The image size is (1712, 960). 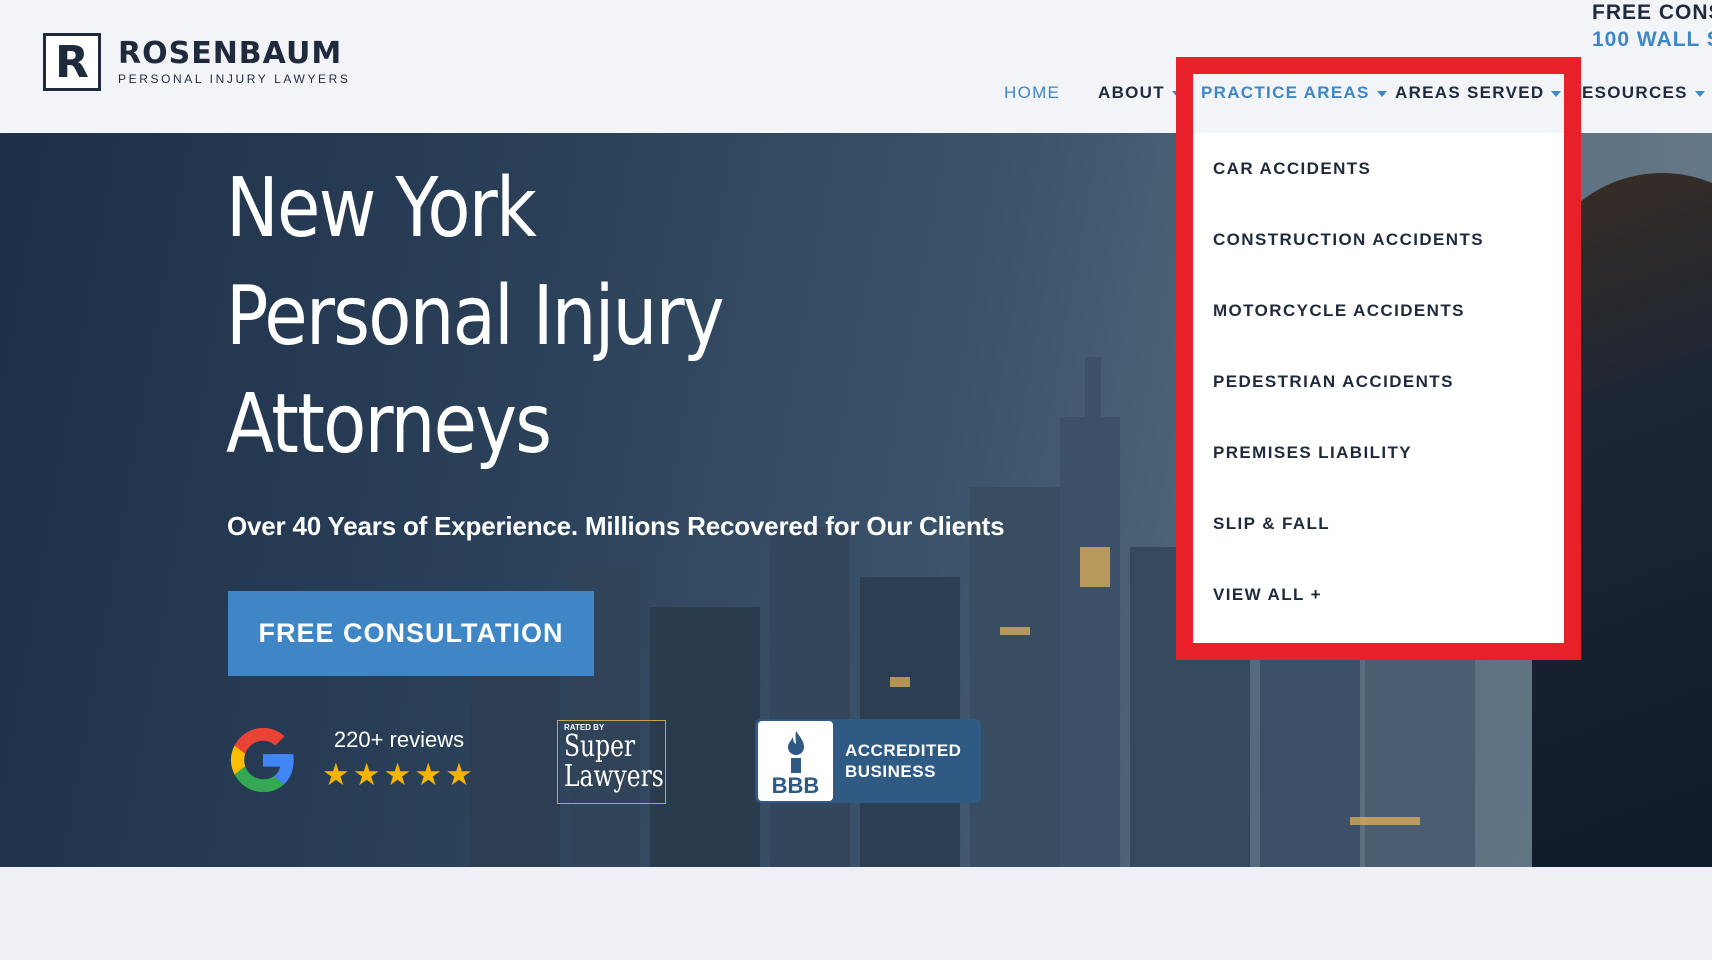 What do you see at coordinates (868, 761) in the screenshot?
I see `bbb-accredited-badge: BBB ACCREDITED BUSINESS` at bounding box center [868, 761].